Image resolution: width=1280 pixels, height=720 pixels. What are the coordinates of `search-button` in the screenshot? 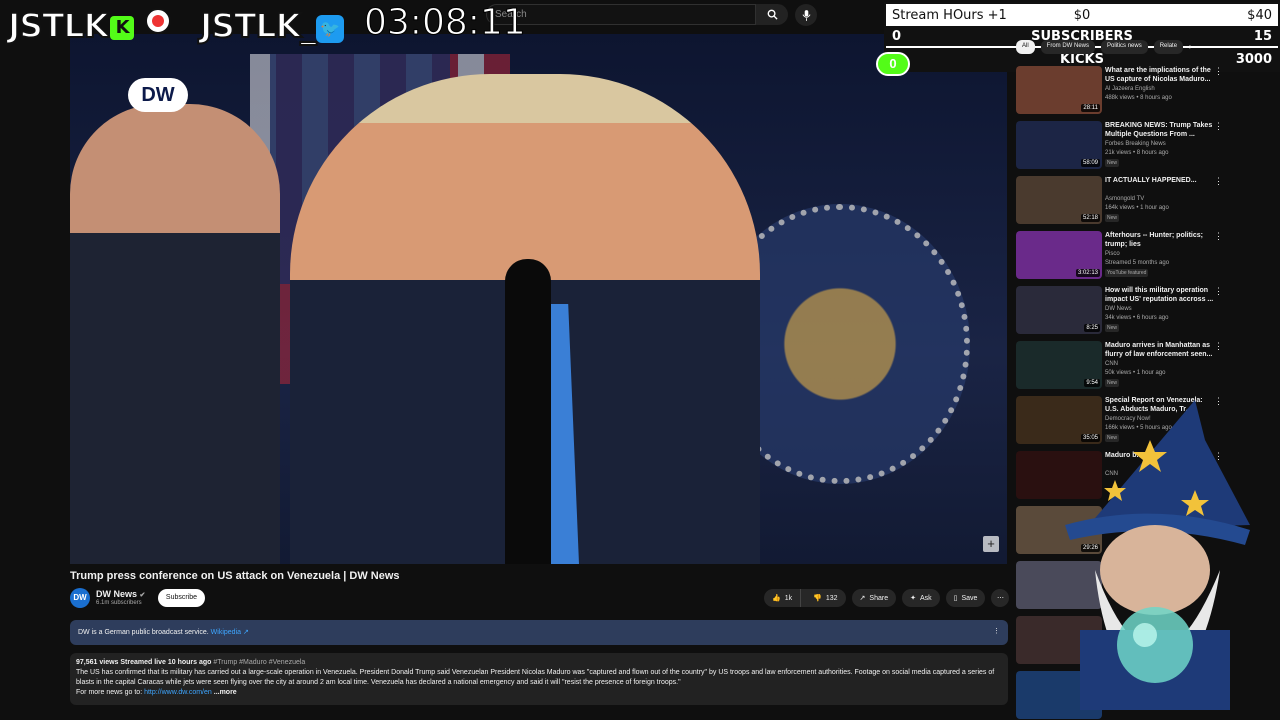 It's located at (772, 14).